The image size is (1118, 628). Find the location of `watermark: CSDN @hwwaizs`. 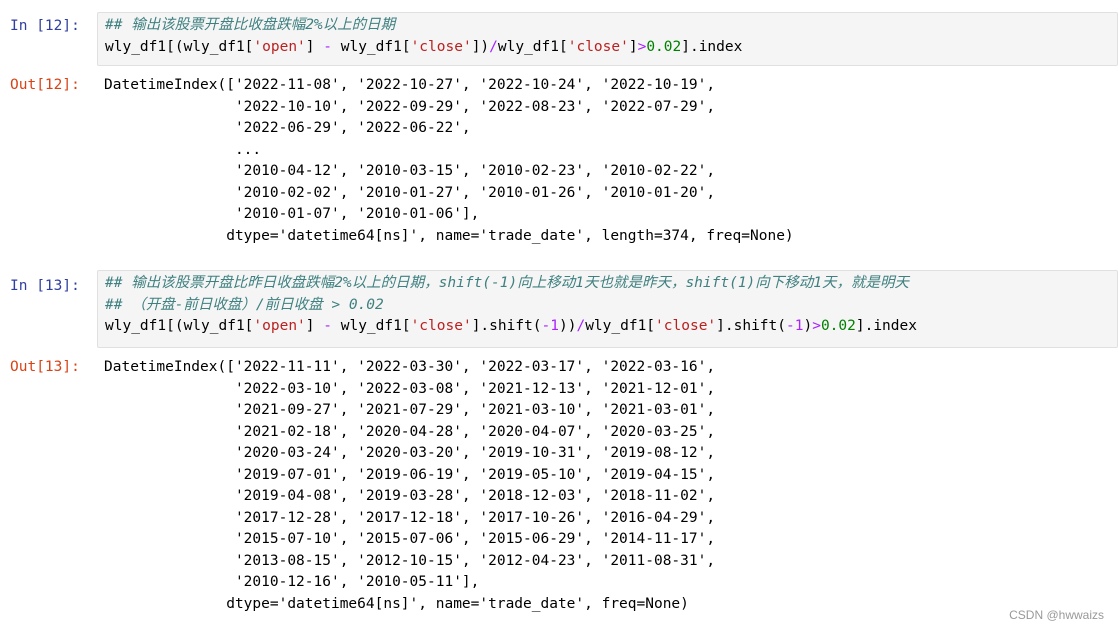

watermark: CSDN @hwwaizs is located at coordinates (1056, 615).